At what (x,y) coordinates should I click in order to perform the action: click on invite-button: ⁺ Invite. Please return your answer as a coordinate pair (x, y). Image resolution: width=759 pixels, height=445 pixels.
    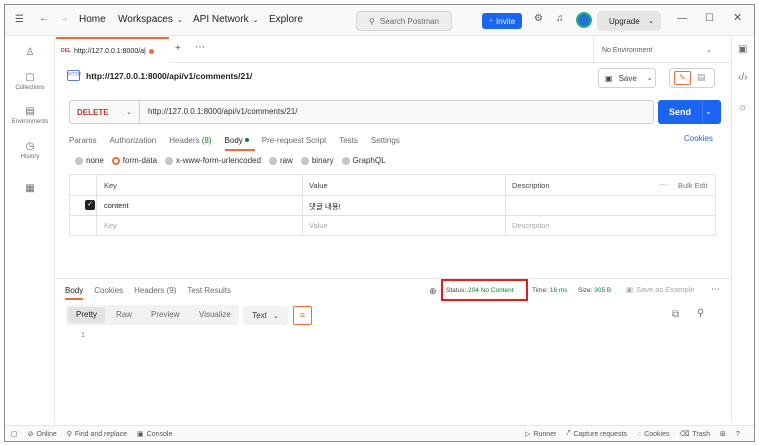
    Looking at the image, I should click on (502, 21).